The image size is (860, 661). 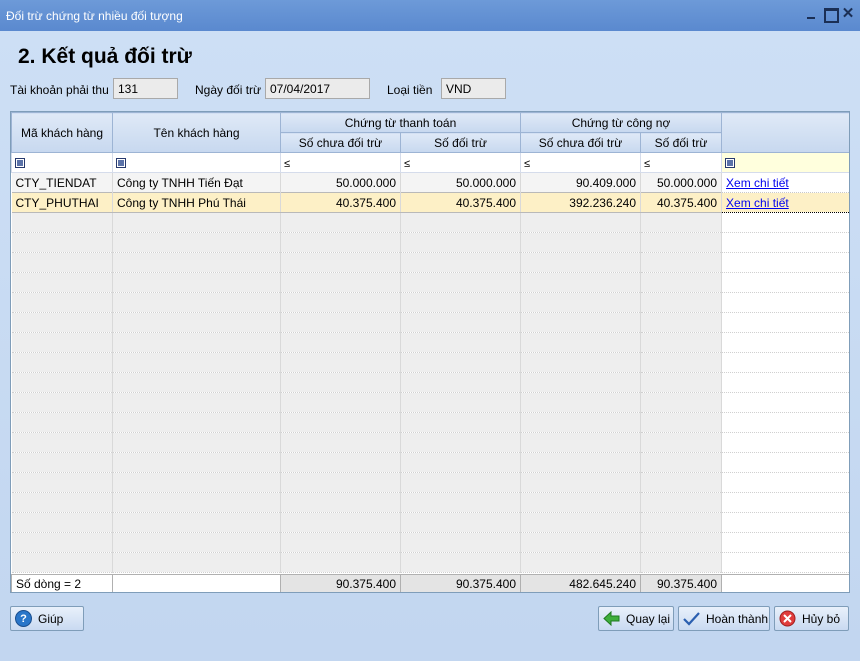 What do you see at coordinates (196, 132) in the screenshot?
I see `col-header-customer-name: Tên khách hàng` at bounding box center [196, 132].